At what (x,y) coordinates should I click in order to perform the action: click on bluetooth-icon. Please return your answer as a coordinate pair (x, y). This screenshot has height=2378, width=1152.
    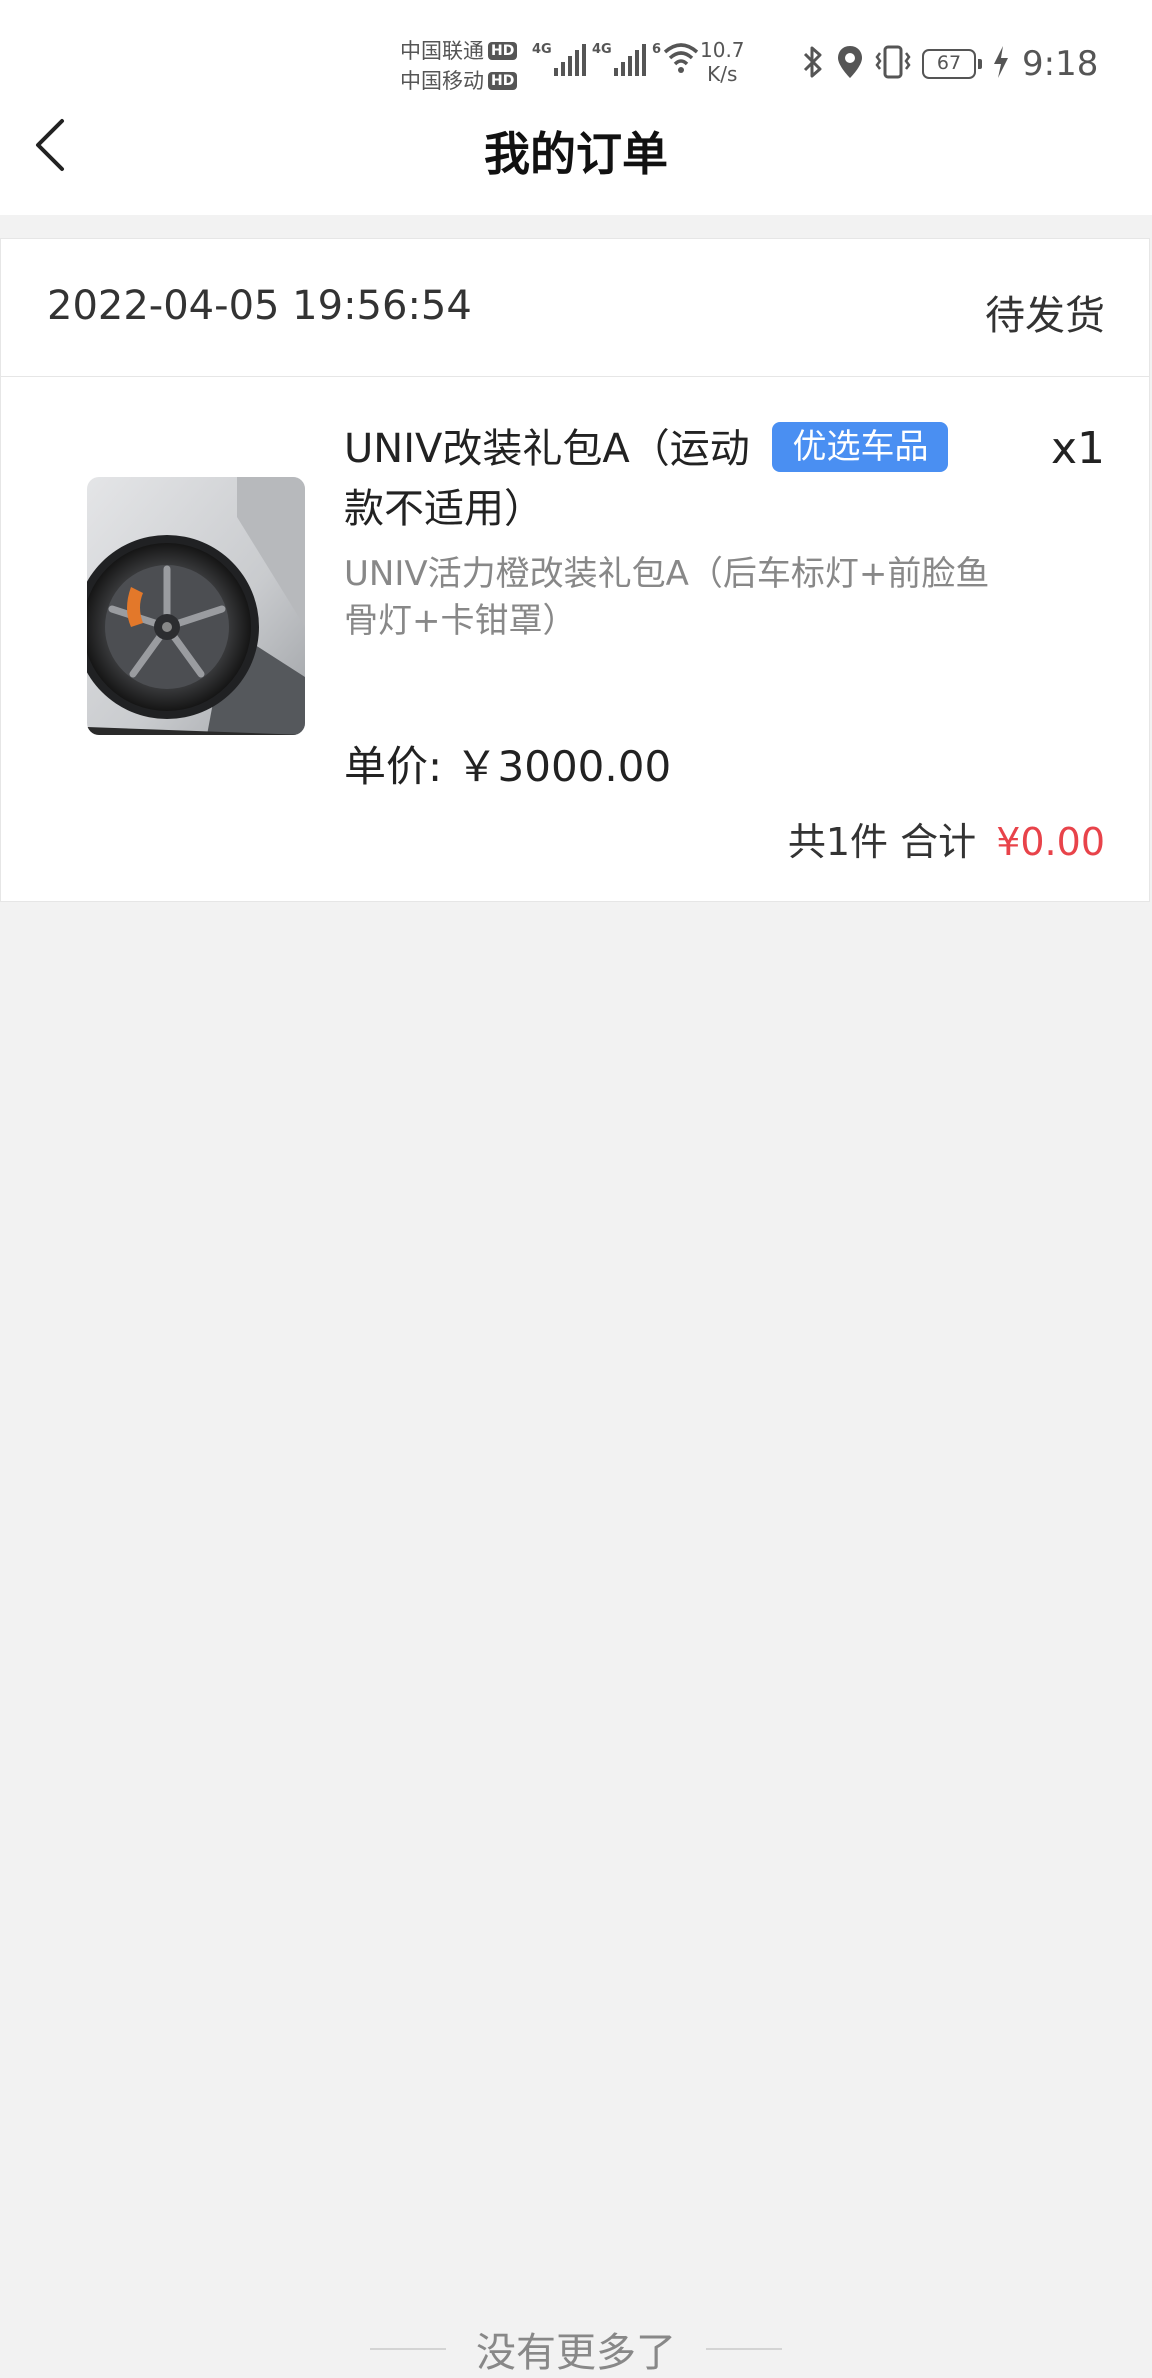
    Looking at the image, I should click on (813, 64).